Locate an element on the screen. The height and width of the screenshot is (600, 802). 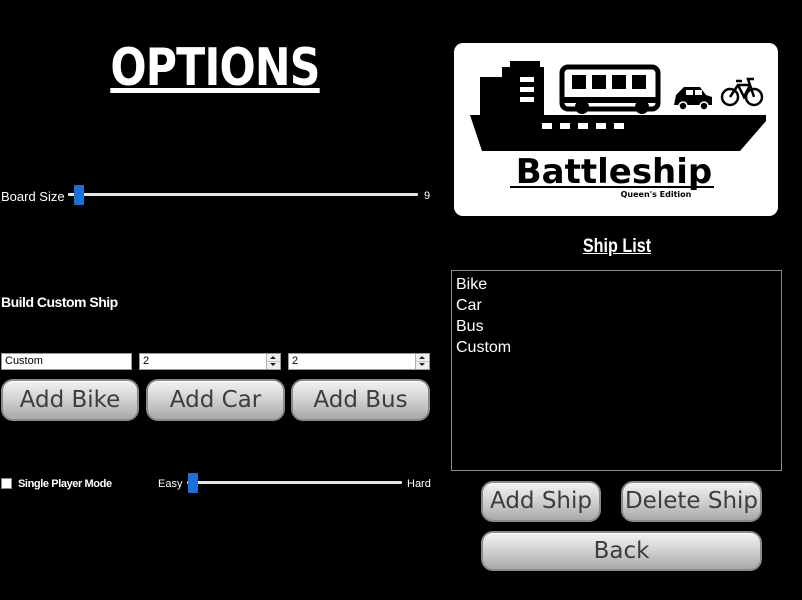
ship-length-value: 2 is located at coordinates (146, 361).